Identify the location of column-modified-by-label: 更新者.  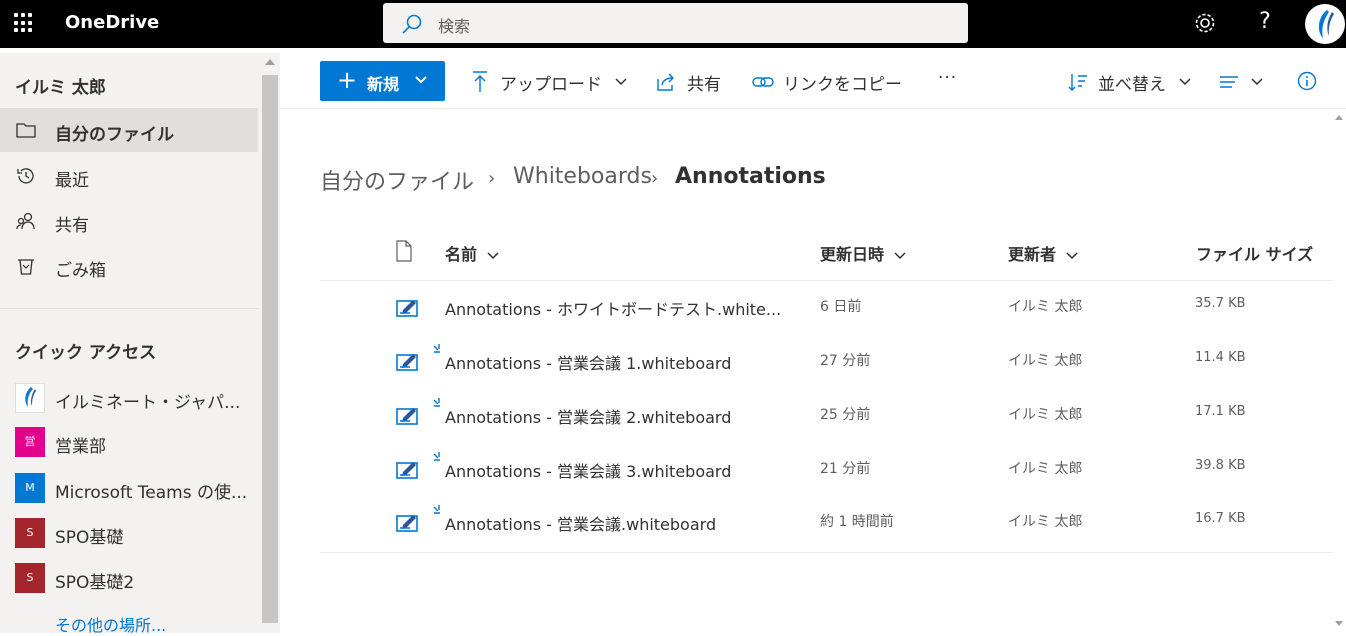
(1032, 254).